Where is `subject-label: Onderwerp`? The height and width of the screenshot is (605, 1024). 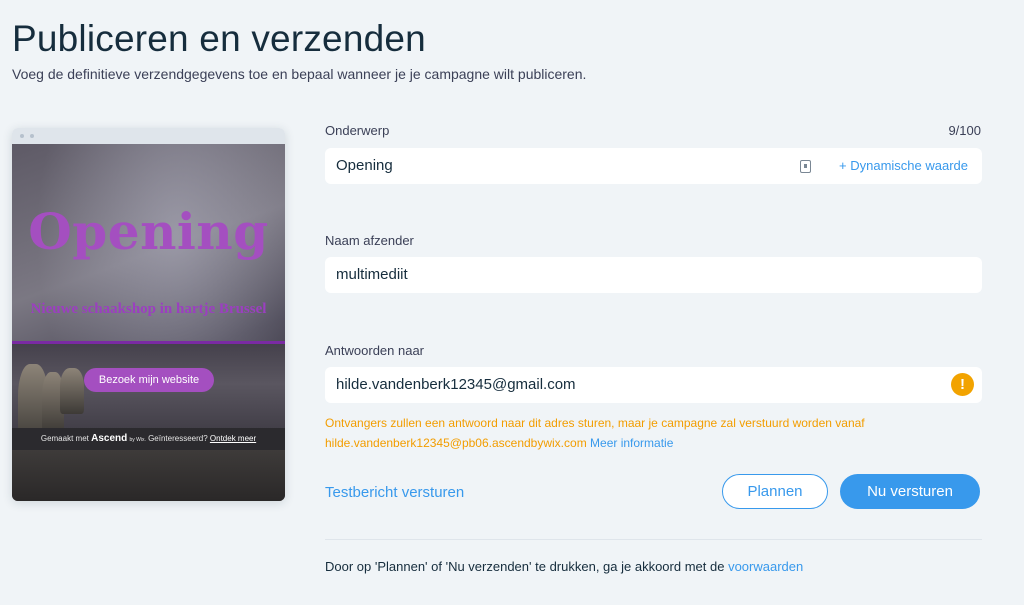 subject-label: Onderwerp is located at coordinates (357, 130).